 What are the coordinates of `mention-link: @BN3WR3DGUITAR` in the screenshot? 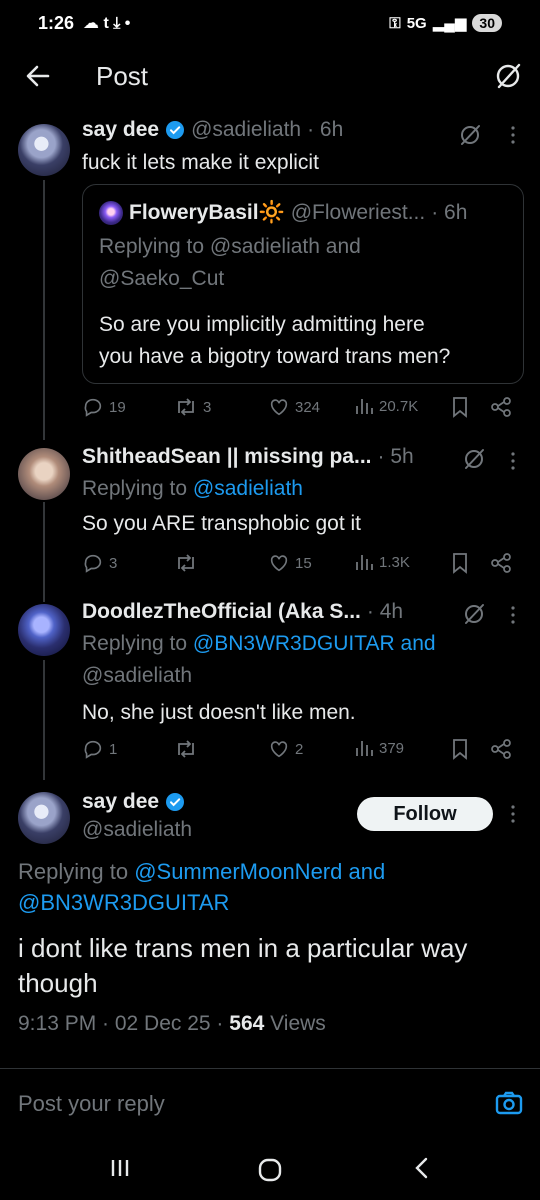 It's located at (123, 902).